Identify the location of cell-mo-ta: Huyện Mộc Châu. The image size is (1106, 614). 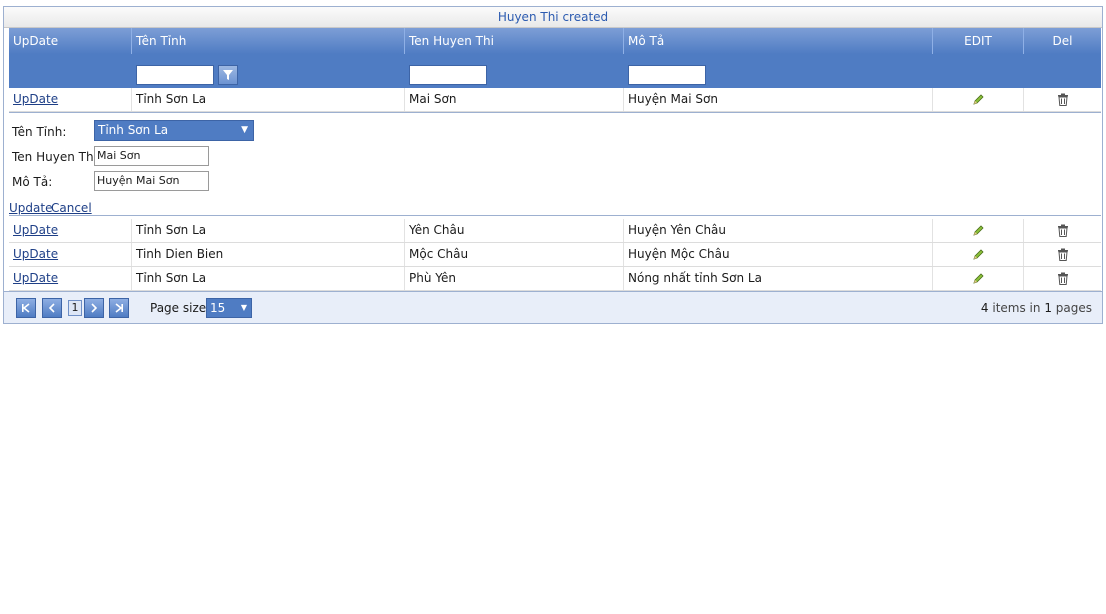
(778, 254).